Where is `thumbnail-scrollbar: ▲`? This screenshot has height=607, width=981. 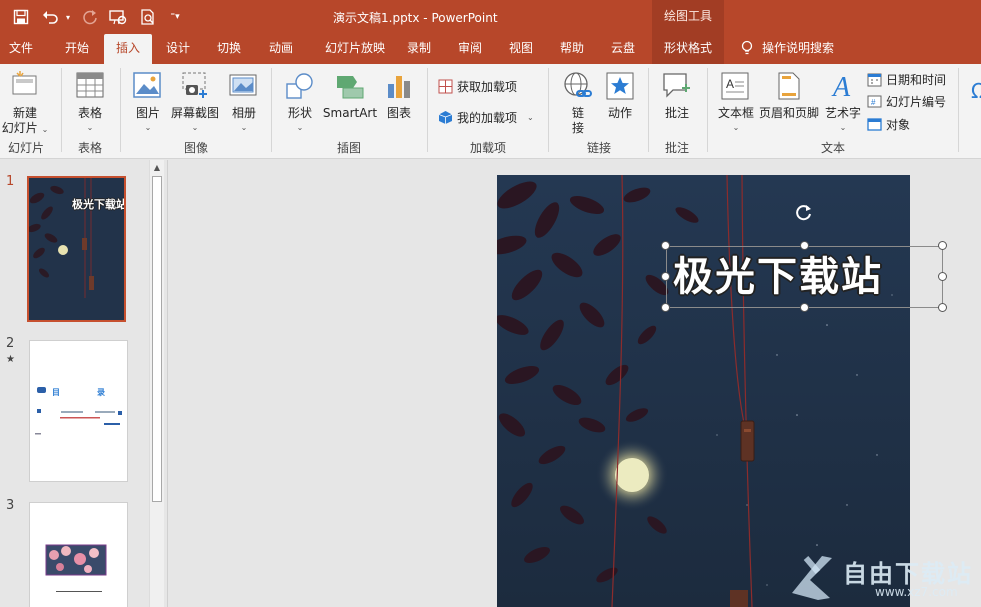 thumbnail-scrollbar: ▲ is located at coordinates (156, 383).